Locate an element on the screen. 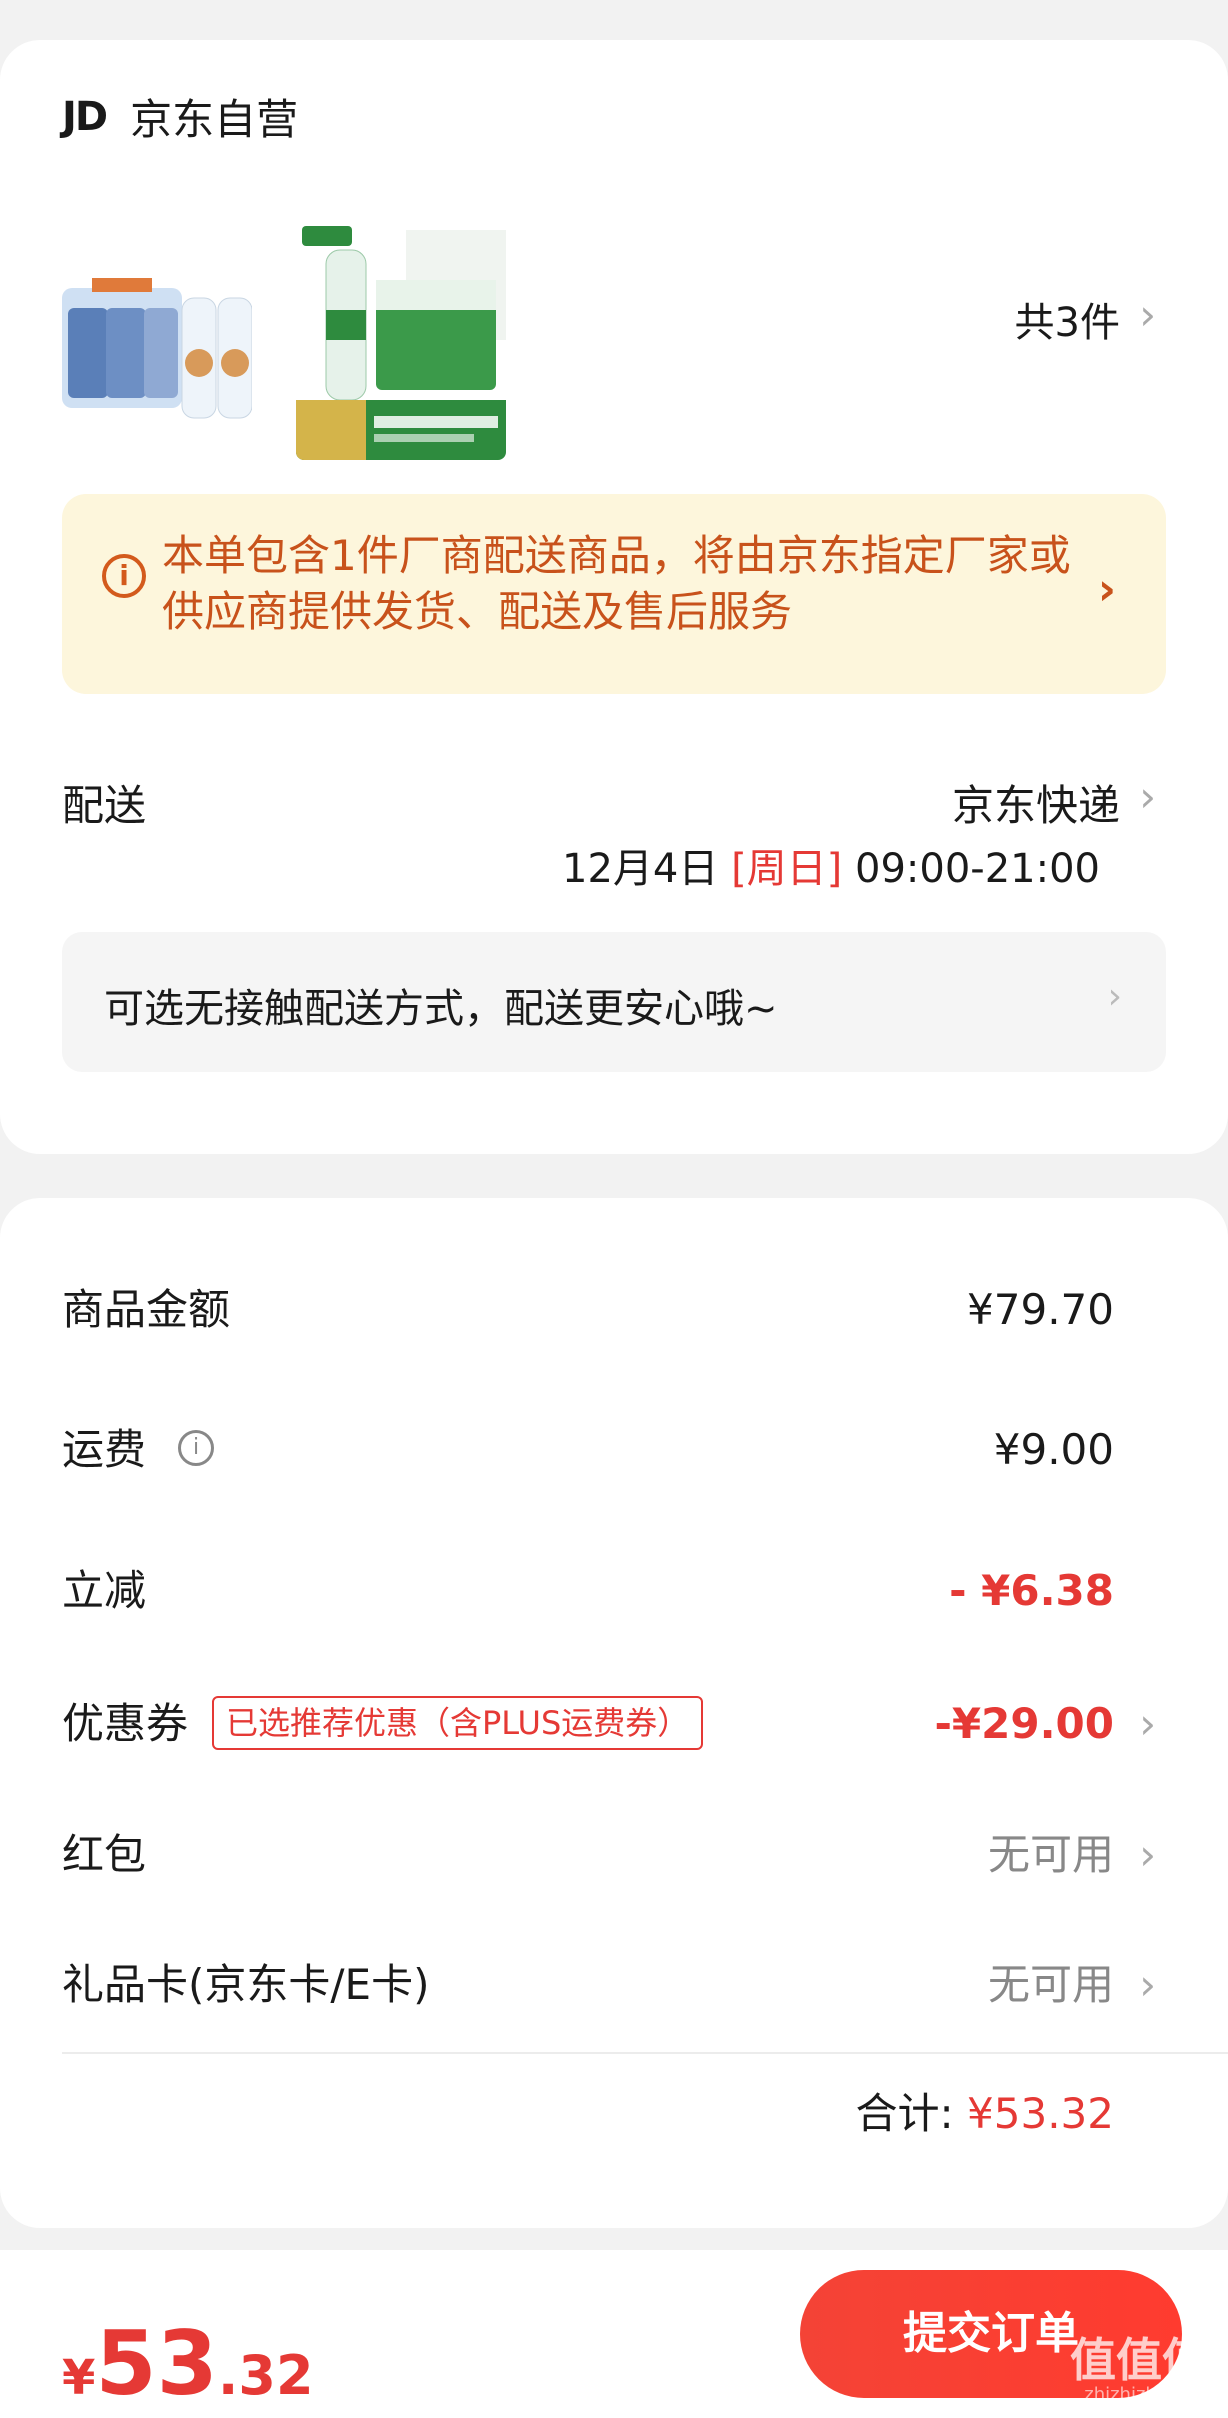 The height and width of the screenshot is (2418, 1228). contactless-delivery-option: 可选无接触配送方式，配送更安心哦~ › is located at coordinates (614, 1002).